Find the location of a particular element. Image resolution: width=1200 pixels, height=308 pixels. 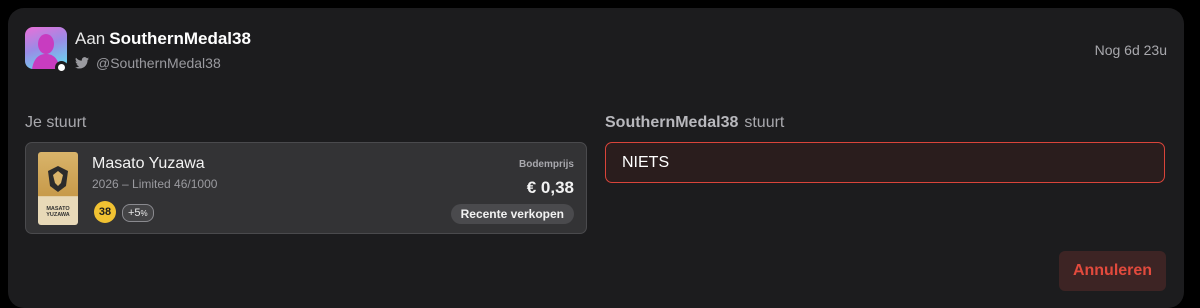

they-send-verb: stuurt is located at coordinates (764, 122).